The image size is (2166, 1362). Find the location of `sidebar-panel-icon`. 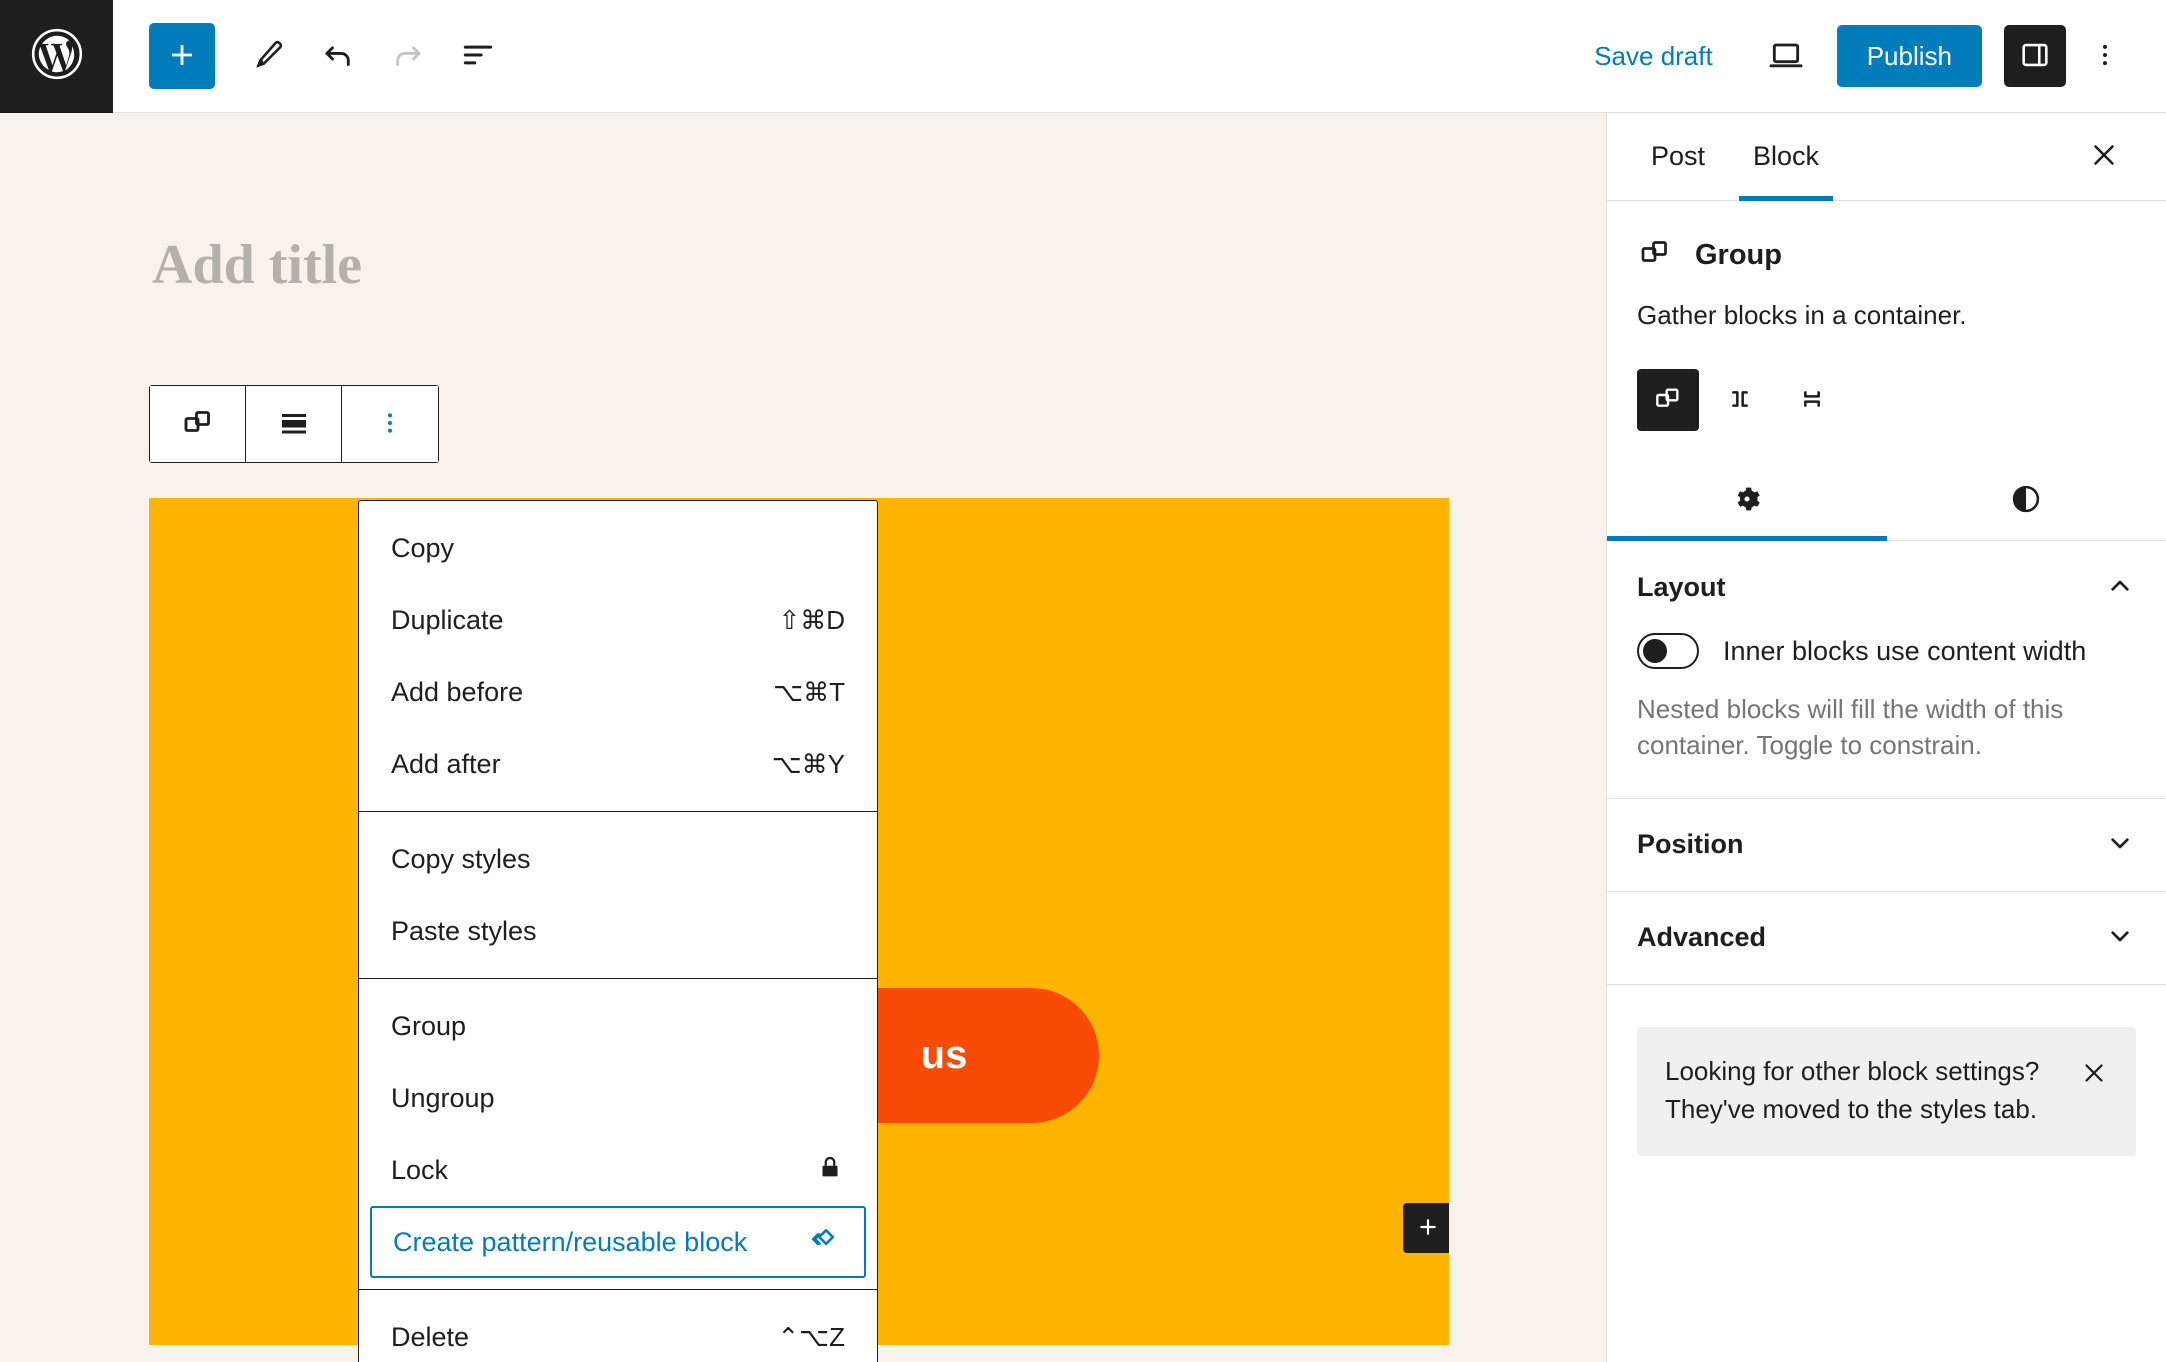

sidebar-panel-icon is located at coordinates (2035, 56).